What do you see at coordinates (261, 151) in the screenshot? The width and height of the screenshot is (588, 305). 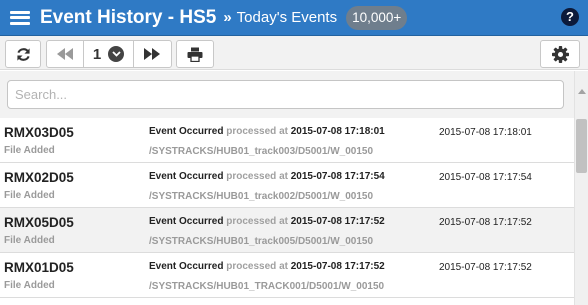 I see `event-path: /SYSTRACKS/HUB01_track003/D5001/W_00150` at bounding box center [261, 151].